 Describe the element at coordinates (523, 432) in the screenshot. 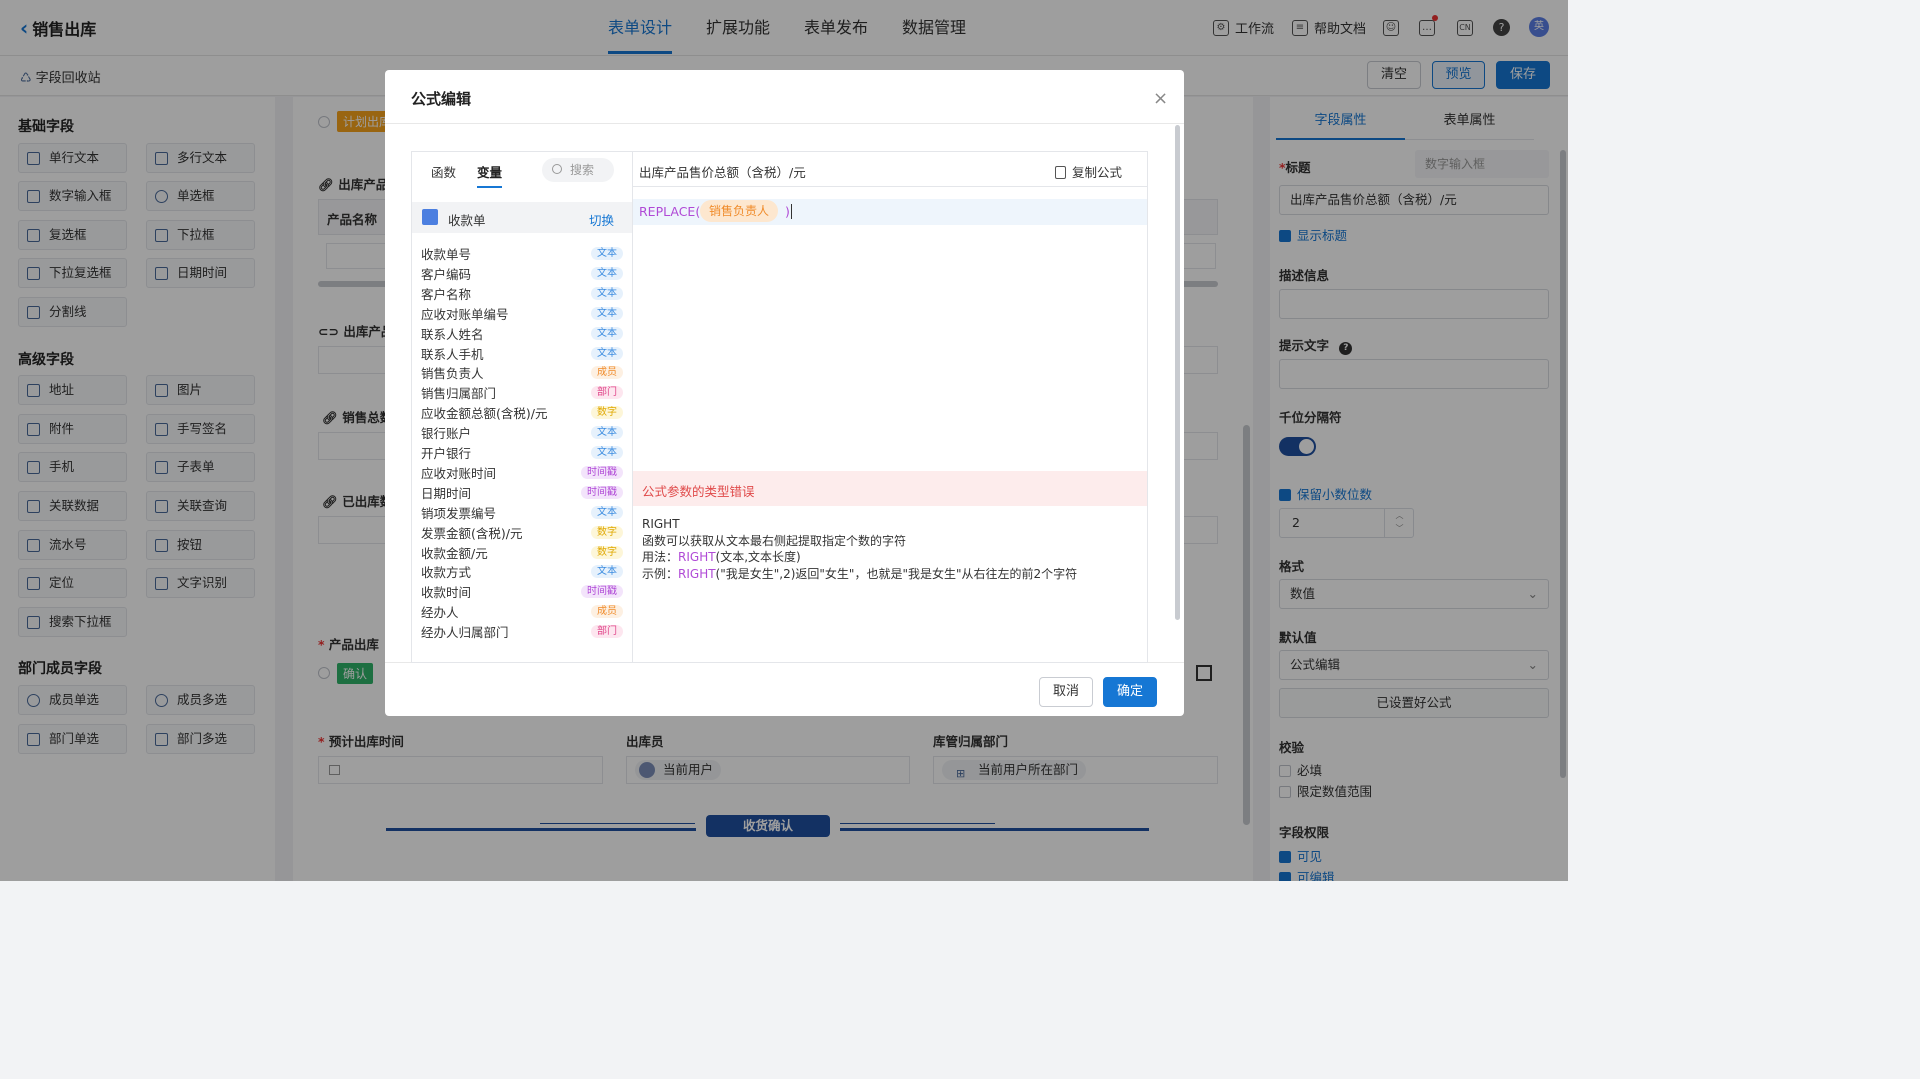

I see `variable-item: 银行账户 文本` at that location.